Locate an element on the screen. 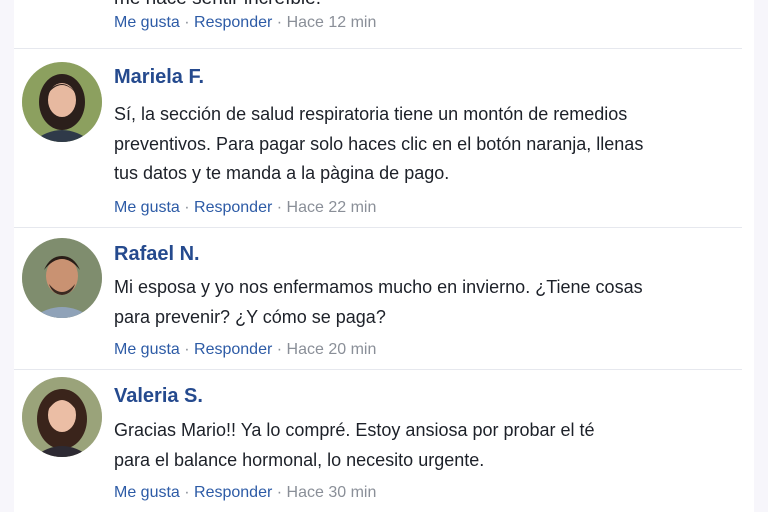  commenter-name: Mariela F. is located at coordinates (159, 77).